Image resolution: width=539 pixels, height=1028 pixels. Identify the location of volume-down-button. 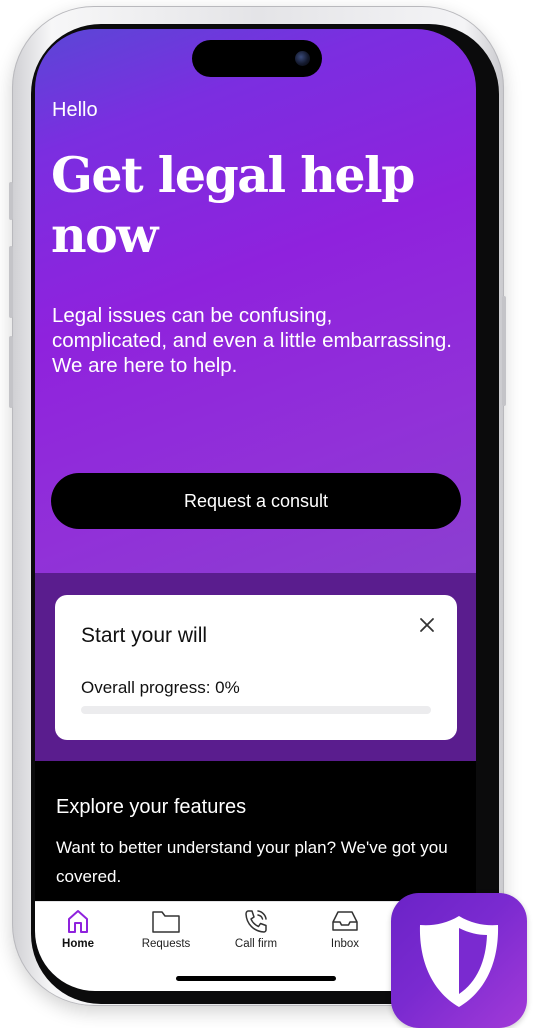
(11, 372).